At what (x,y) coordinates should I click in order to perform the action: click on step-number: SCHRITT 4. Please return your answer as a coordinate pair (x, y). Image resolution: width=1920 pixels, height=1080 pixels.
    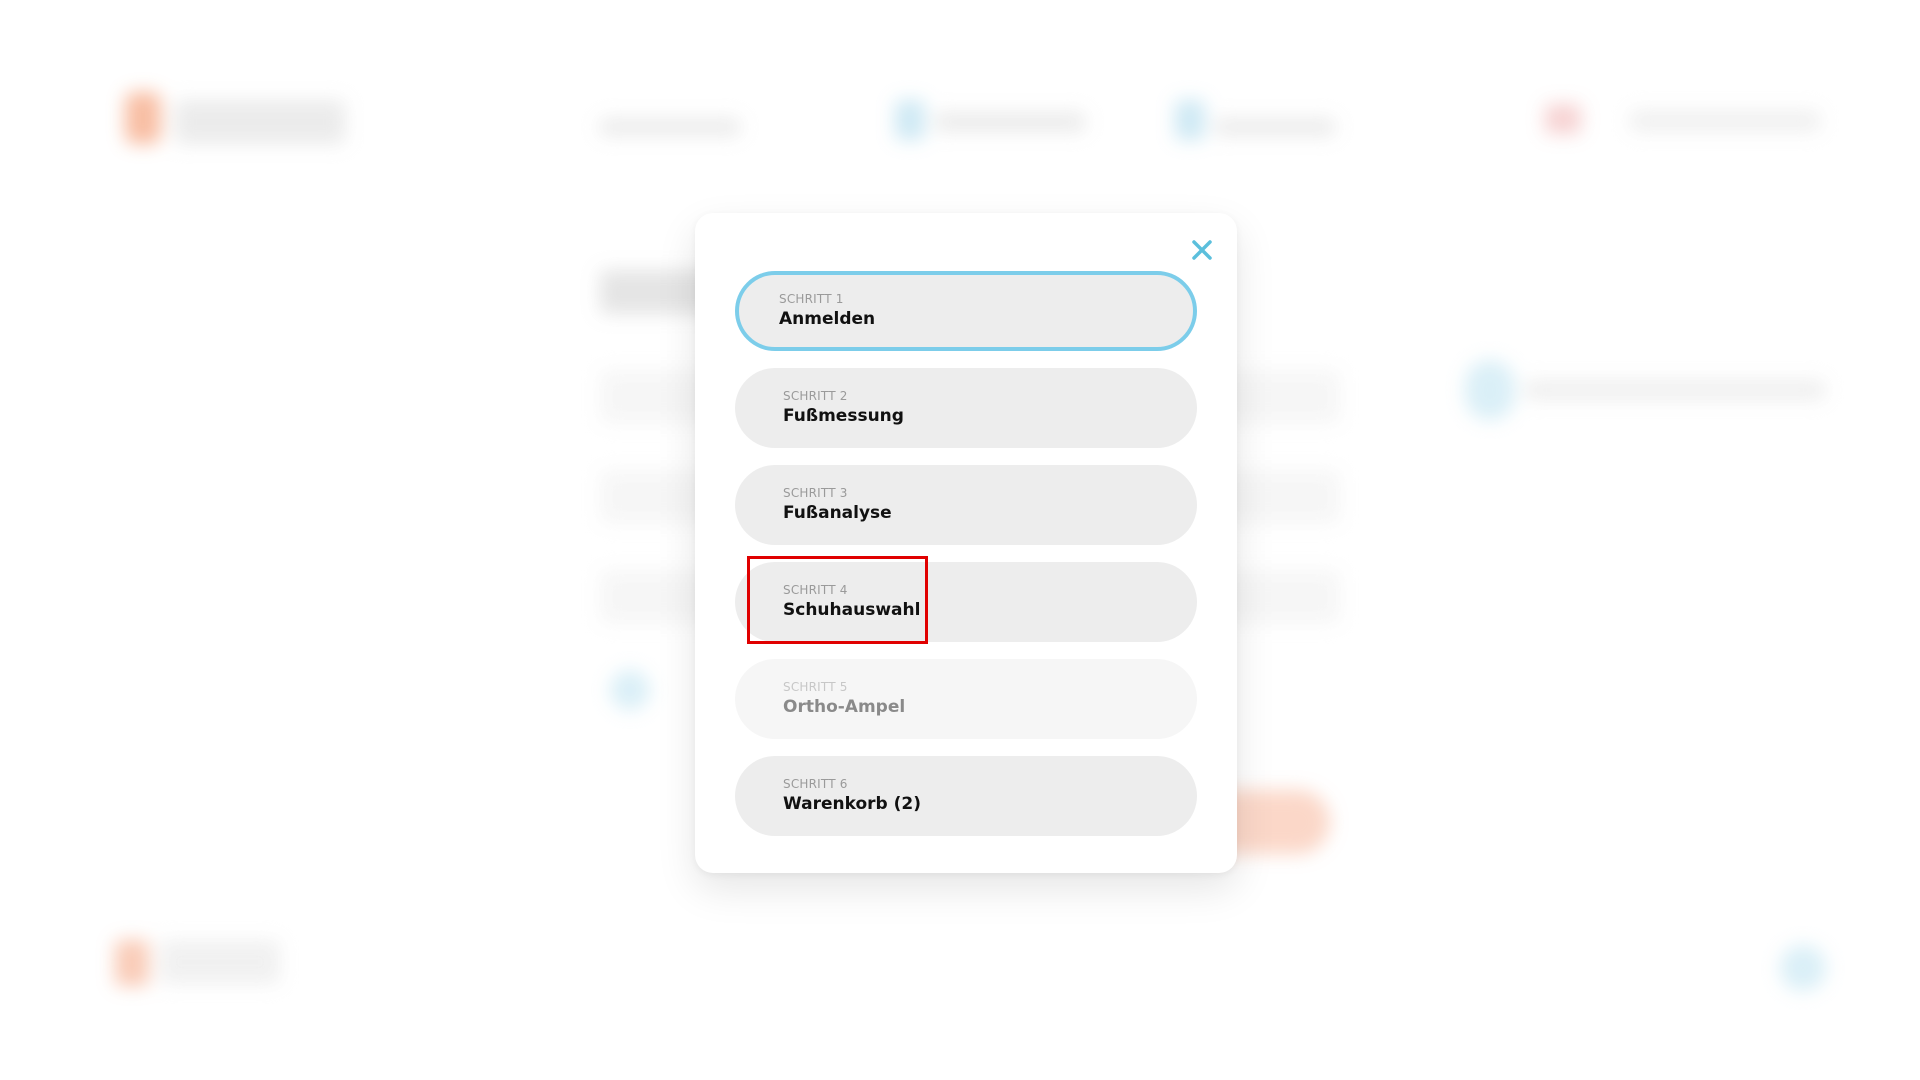
    Looking at the image, I should click on (815, 590).